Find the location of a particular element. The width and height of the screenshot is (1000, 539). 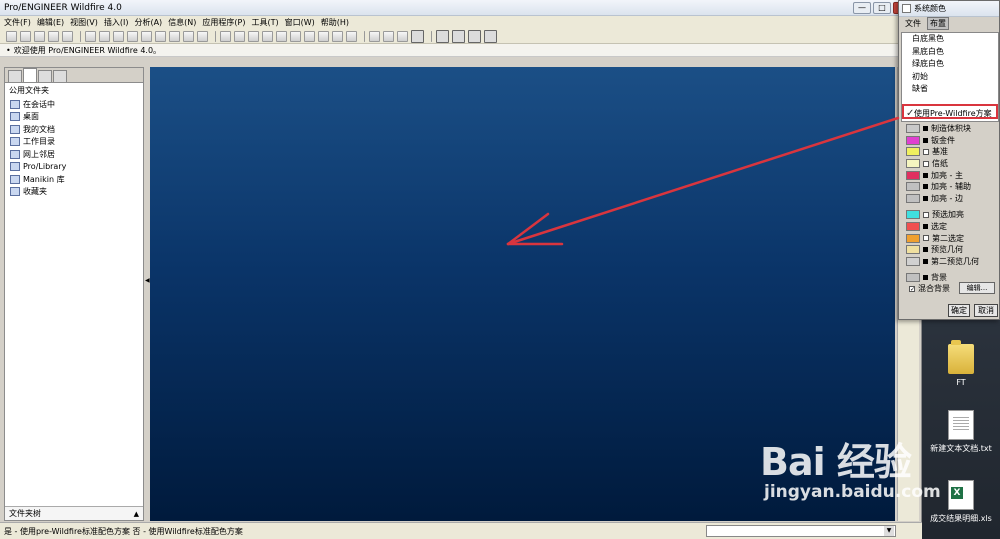

color-row: 预览几何 is located at coordinates (953, 250).